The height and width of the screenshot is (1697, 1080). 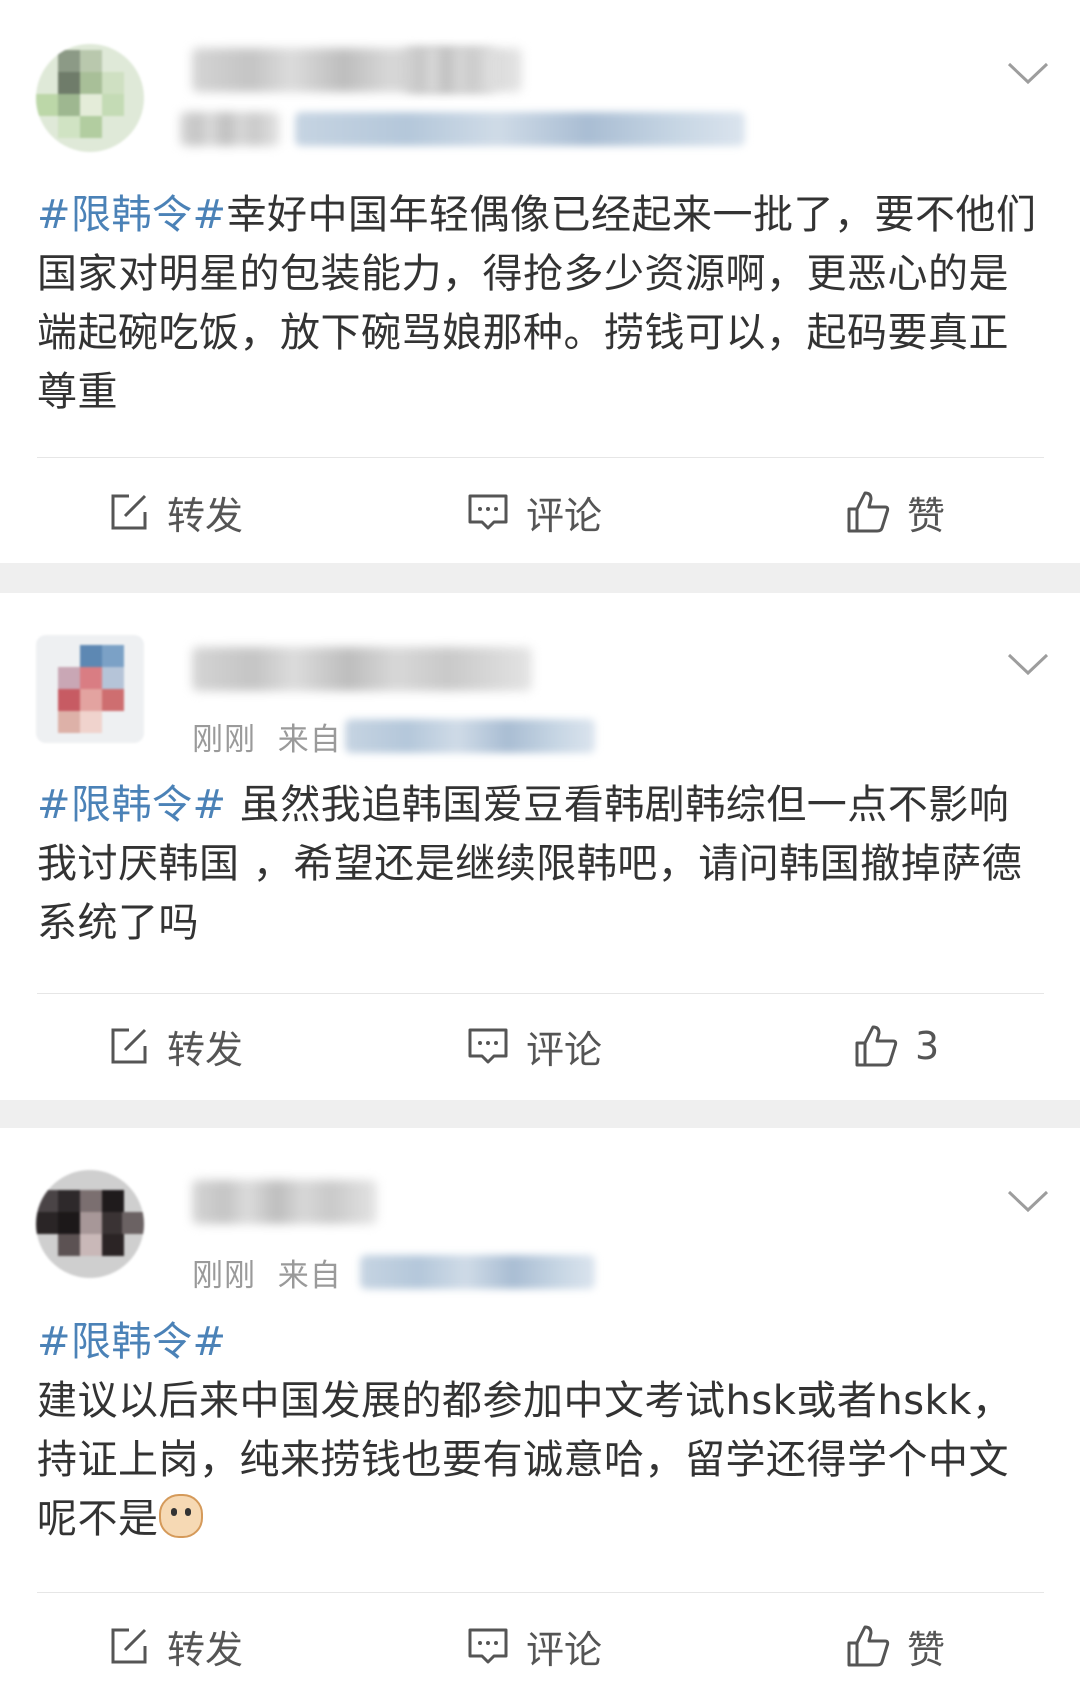 I want to click on like-button: 3, so click(x=896, y=1046).